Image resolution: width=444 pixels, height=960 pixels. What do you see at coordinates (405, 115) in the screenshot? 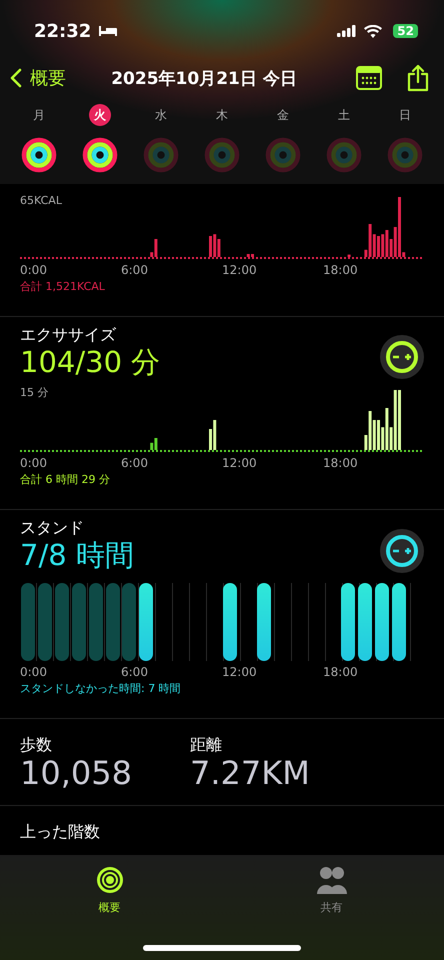
I see `weekday-label: 日` at bounding box center [405, 115].